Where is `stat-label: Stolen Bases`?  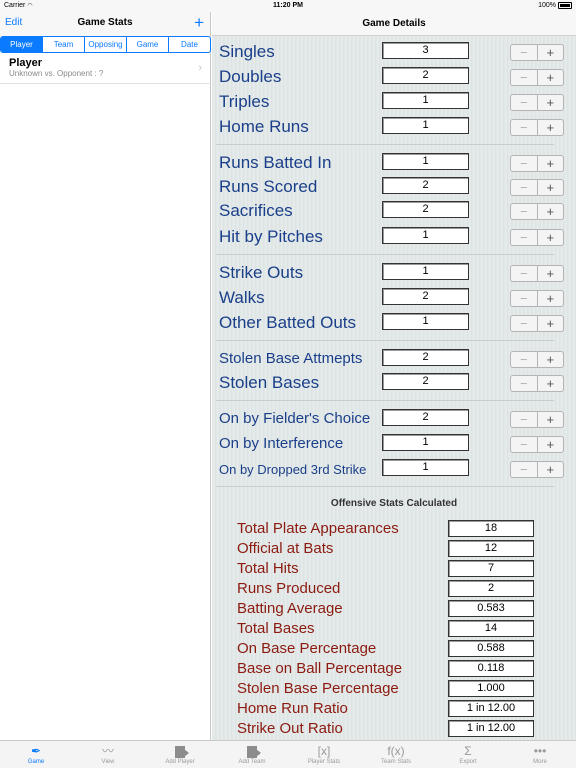
stat-label: Stolen Bases is located at coordinates (269, 382).